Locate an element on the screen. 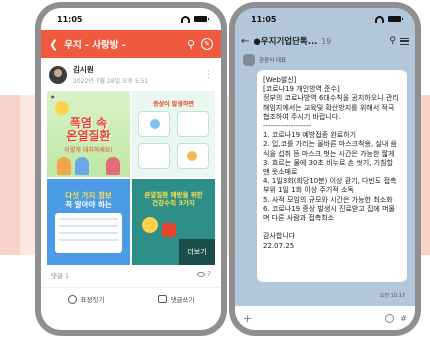 The height and width of the screenshot is (339, 430). view-count-wrap: 7 is located at coordinates (203, 275).